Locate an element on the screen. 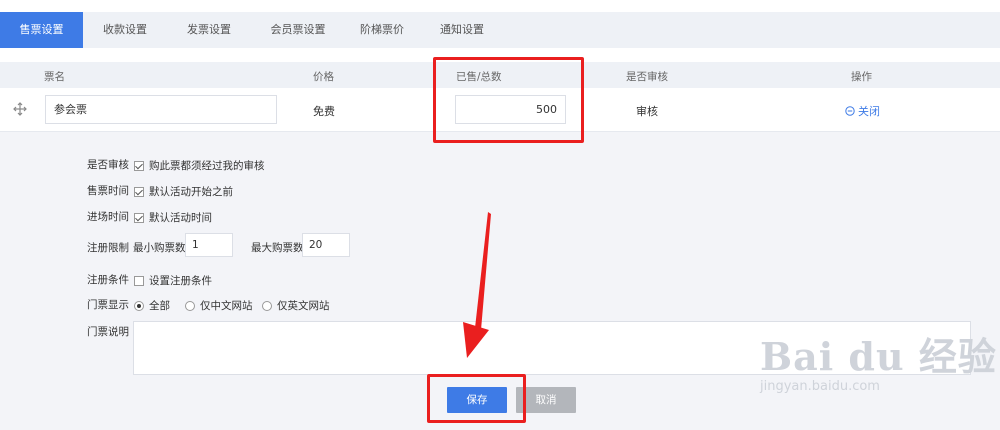 The width and height of the screenshot is (1000, 430). max-tickets-label: 最大购票数 is located at coordinates (277, 248).